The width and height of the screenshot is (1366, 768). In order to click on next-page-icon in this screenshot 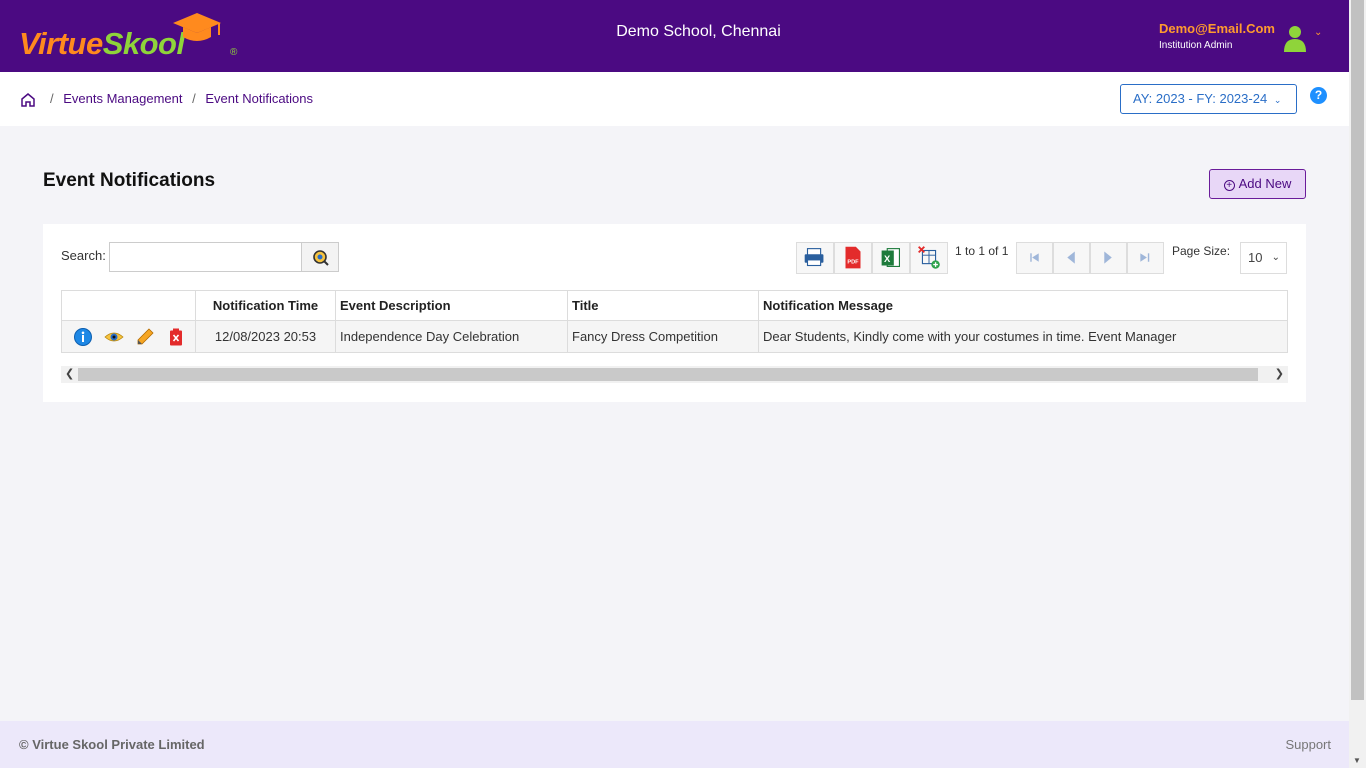, I will do `click(1108, 257)`.